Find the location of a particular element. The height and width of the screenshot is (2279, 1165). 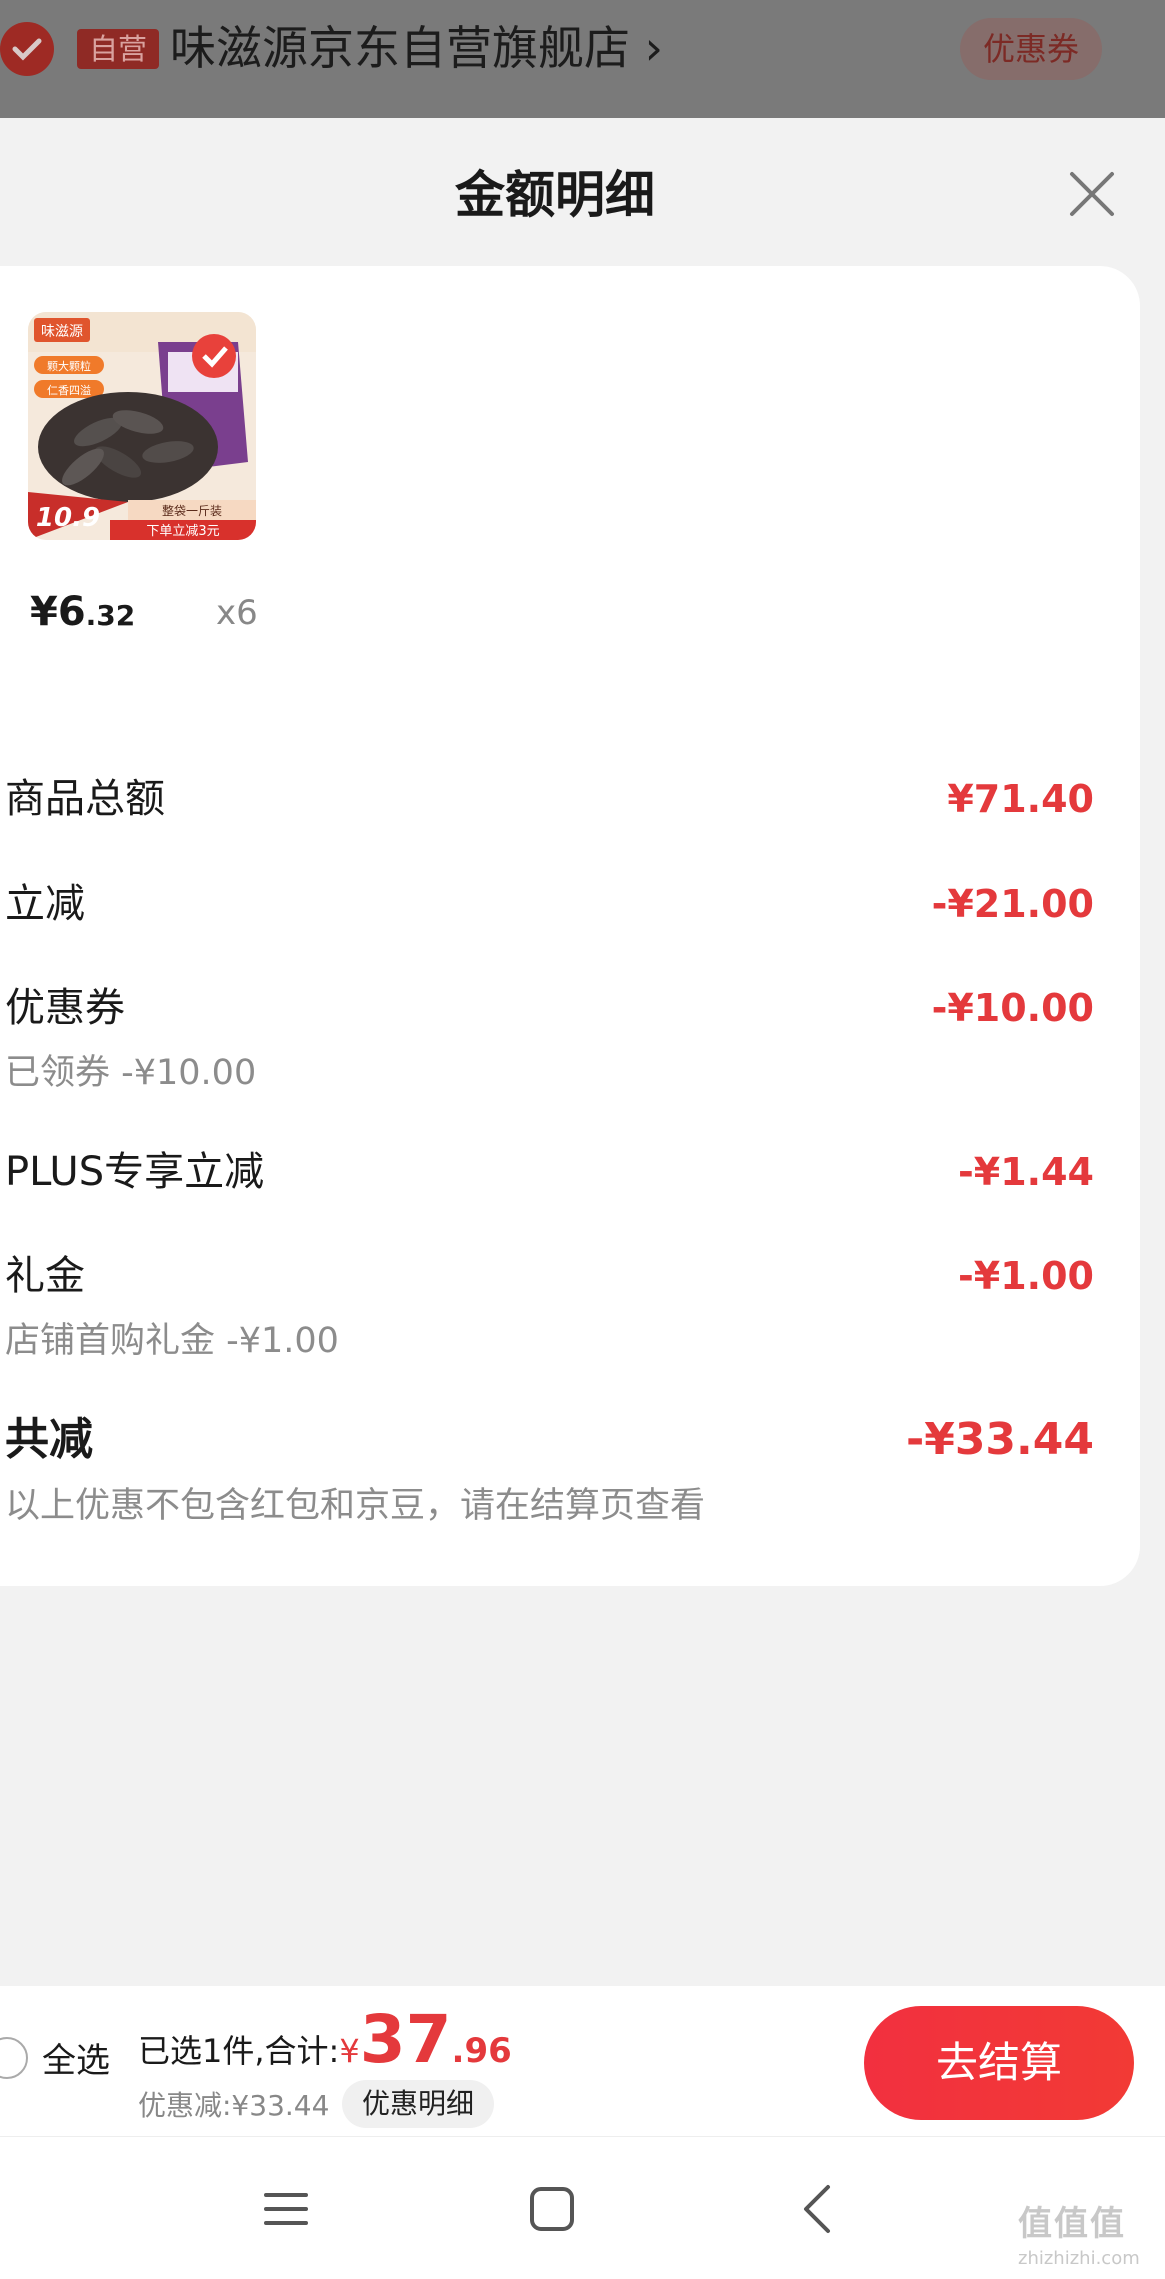

check-icon is located at coordinates (27, 49).